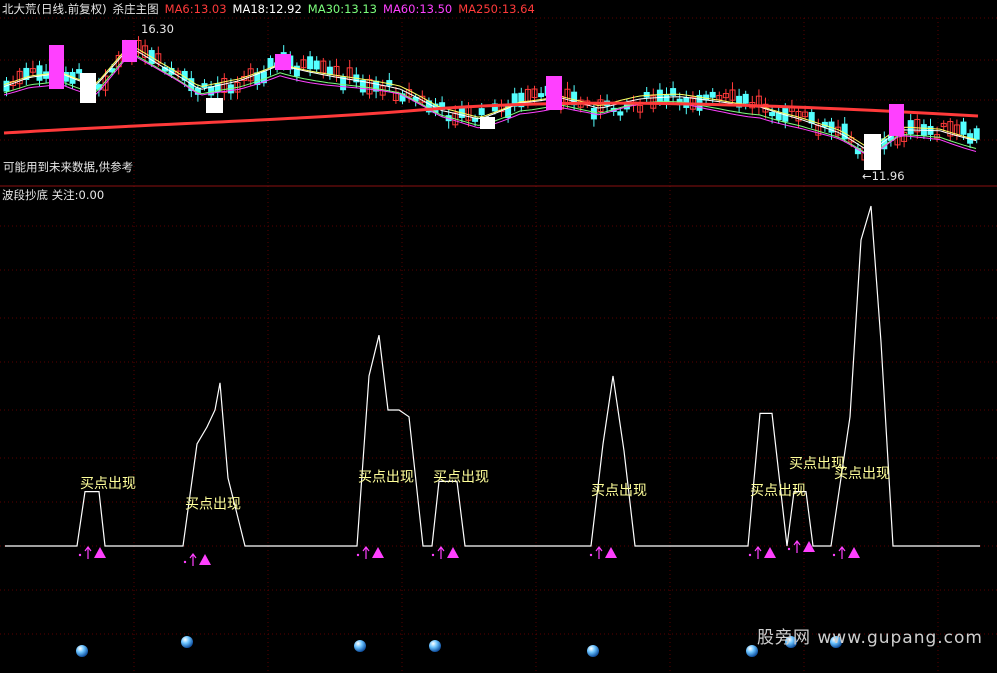  What do you see at coordinates (68, 167) in the screenshot?
I see `disclaimer-text: 可能用到未来数据,供参考` at bounding box center [68, 167].